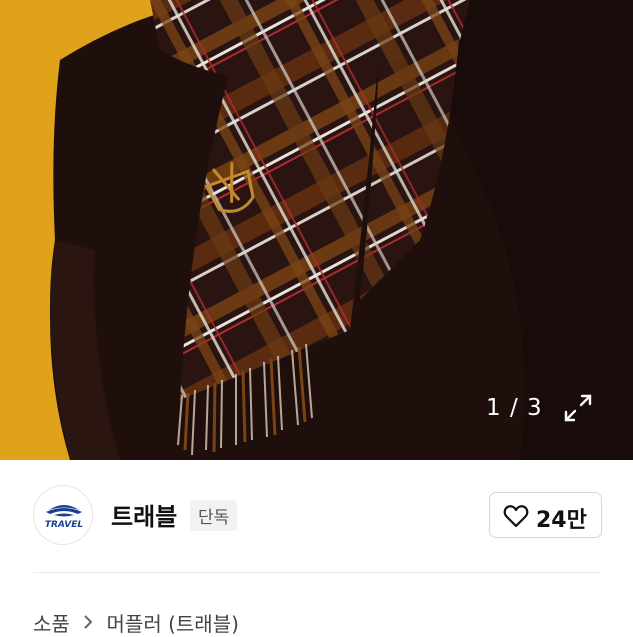 This screenshot has height=637, width=633. I want to click on chevron-right-icon, so click(88, 623).